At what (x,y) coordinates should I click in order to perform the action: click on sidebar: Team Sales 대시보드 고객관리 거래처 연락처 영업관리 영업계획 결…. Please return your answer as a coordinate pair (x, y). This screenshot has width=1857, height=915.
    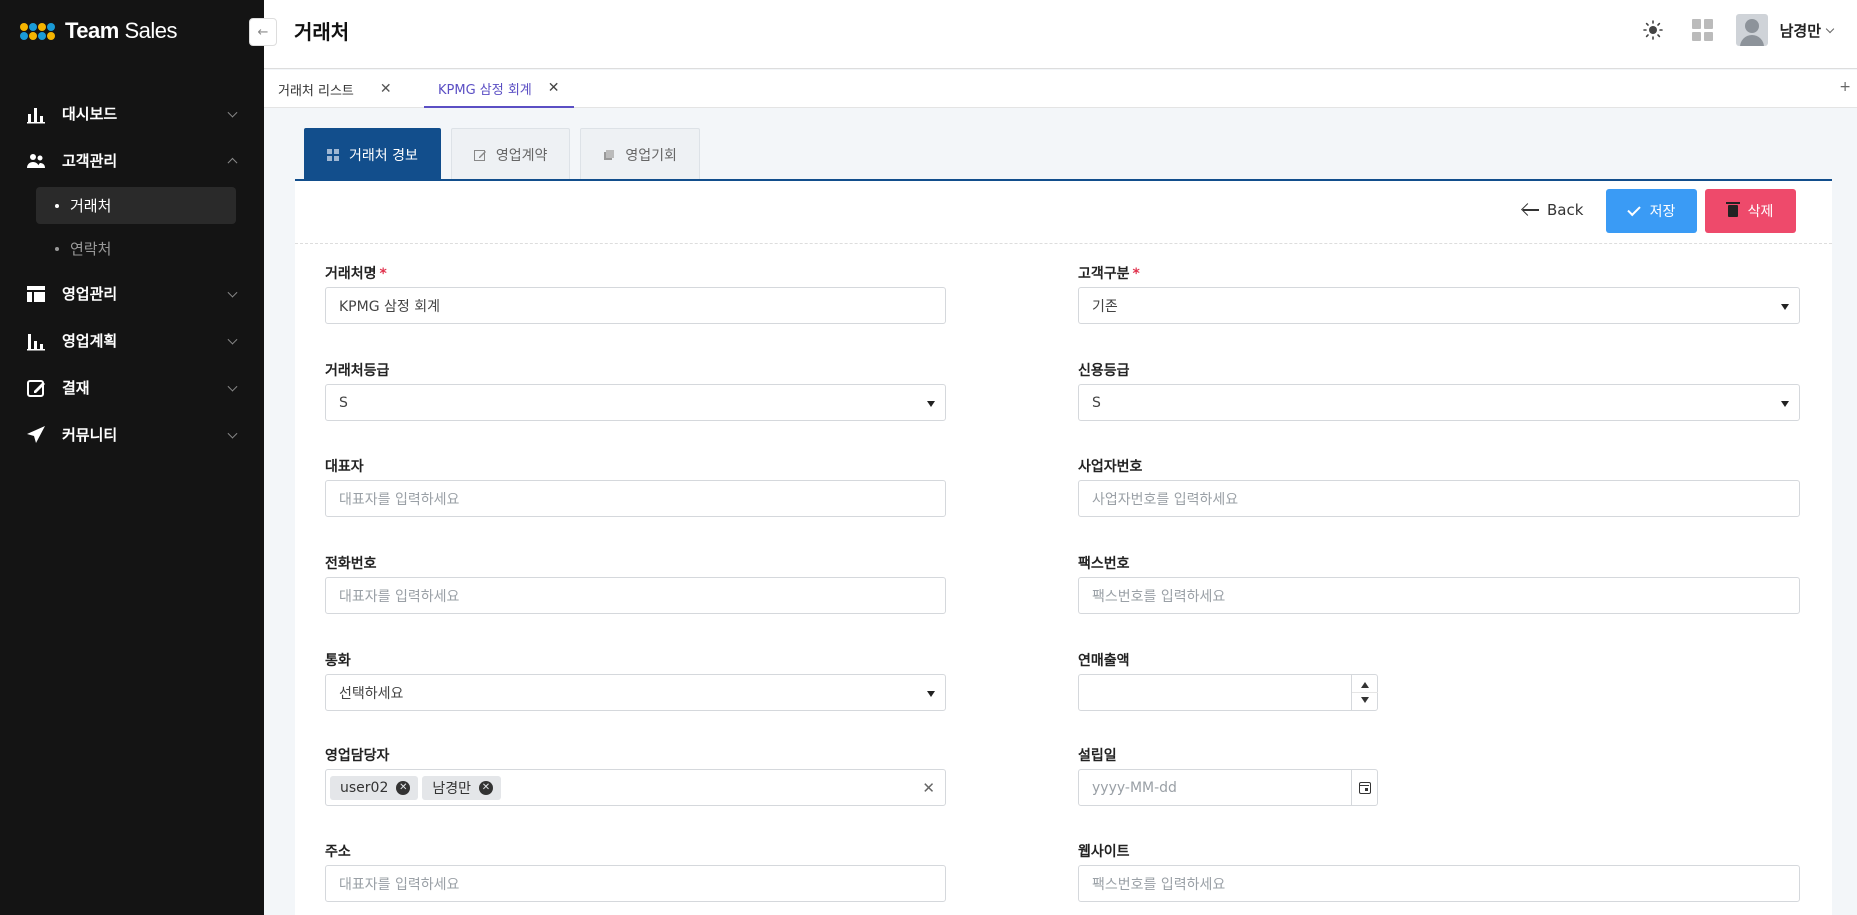
    Looking at the image, I should click on (132, 457).